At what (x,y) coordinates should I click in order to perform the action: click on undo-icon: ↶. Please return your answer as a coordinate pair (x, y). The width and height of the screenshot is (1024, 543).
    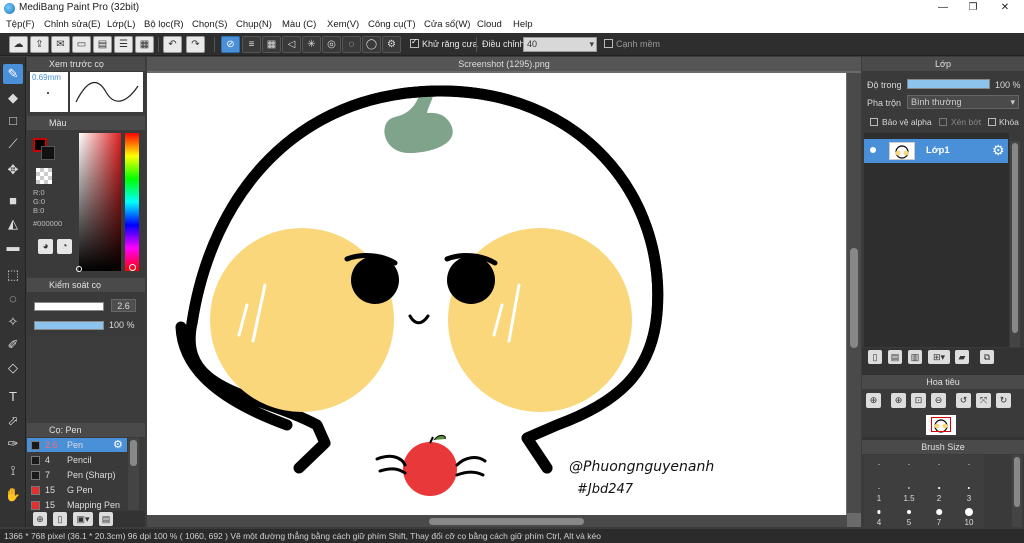
    Looking at the image, I should click on (172, 44).